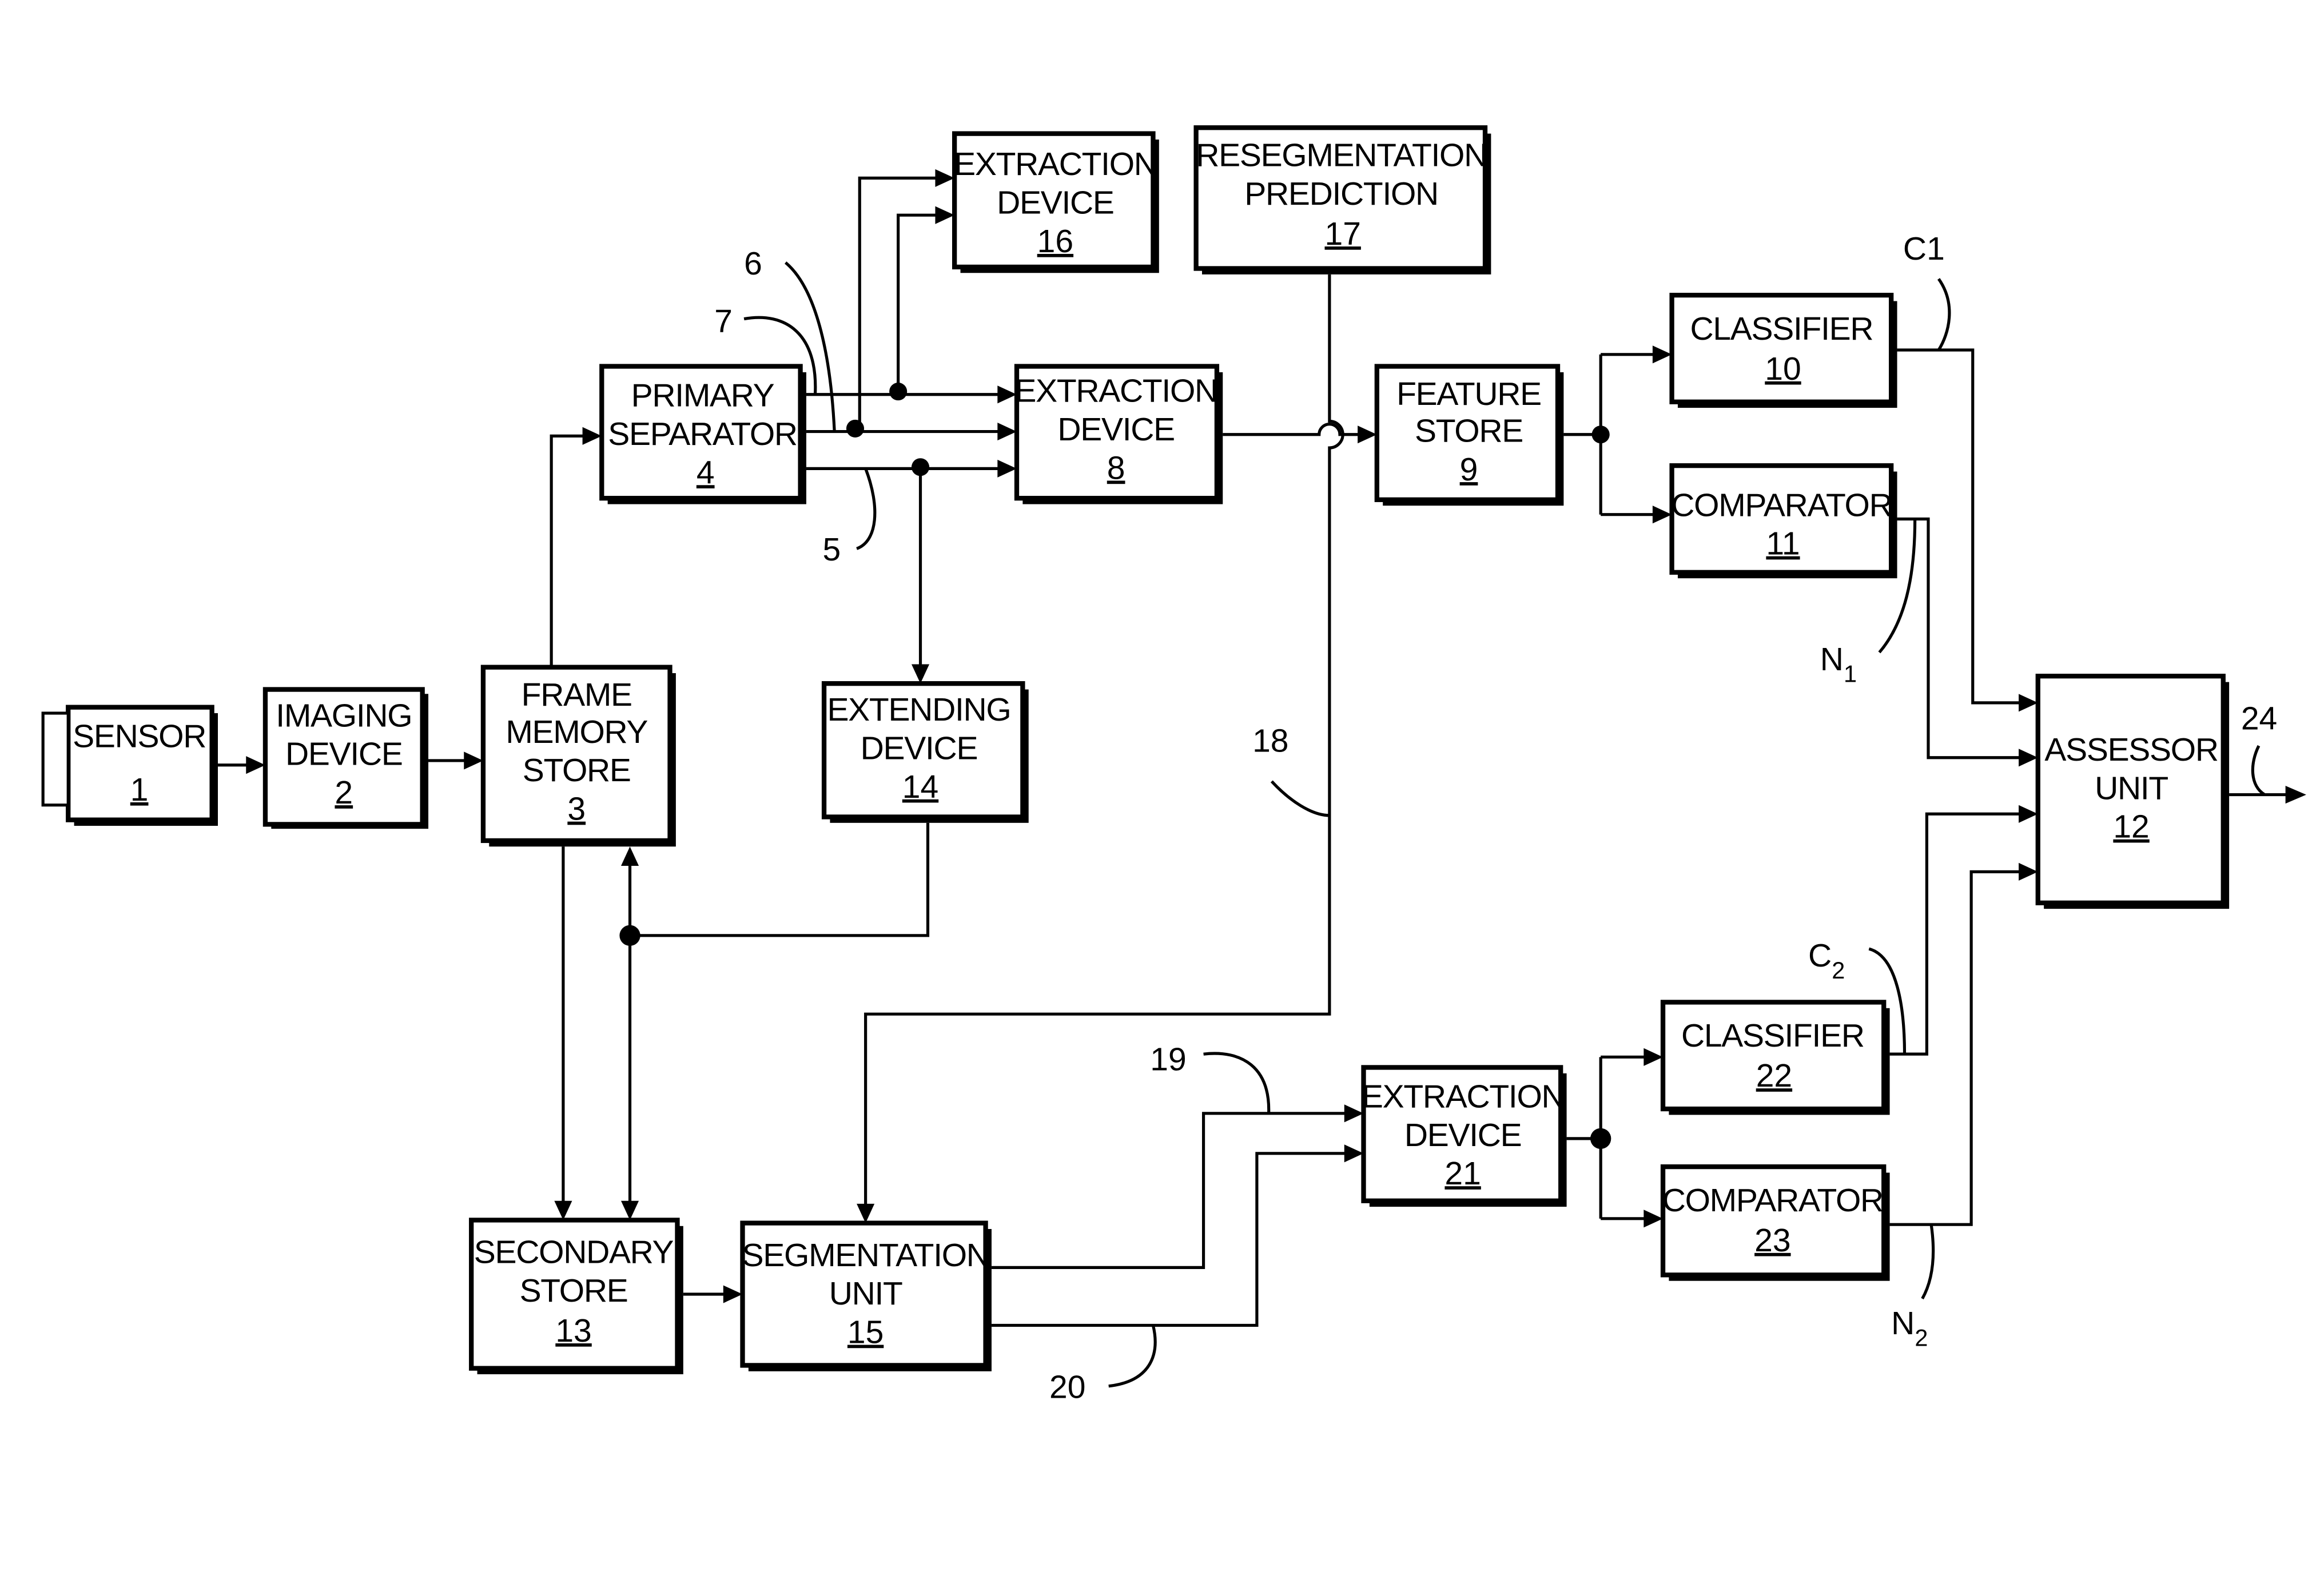 The image size is (2324, 1579). What do you see at coordinates (1116, 469) in the screenshot?
I see `box-number: 8` at bounding box center [1116, 469].